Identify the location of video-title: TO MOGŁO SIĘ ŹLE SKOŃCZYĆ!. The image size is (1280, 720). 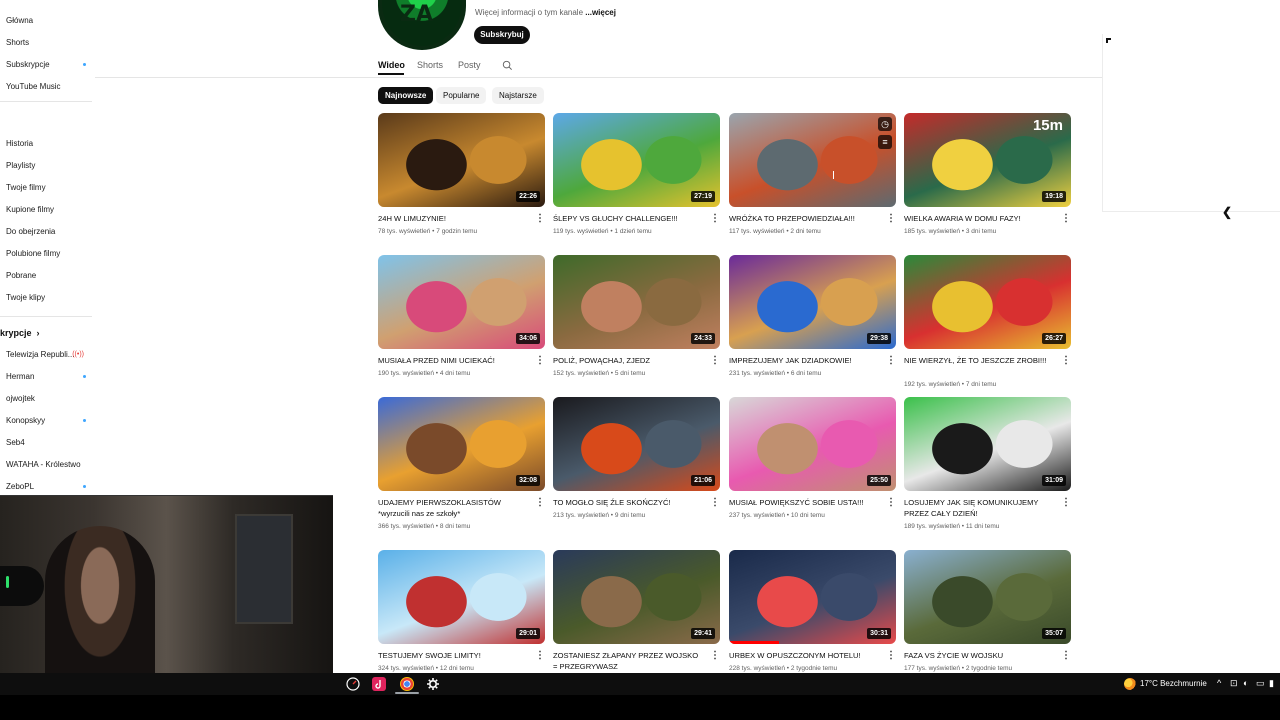
(628, 502).